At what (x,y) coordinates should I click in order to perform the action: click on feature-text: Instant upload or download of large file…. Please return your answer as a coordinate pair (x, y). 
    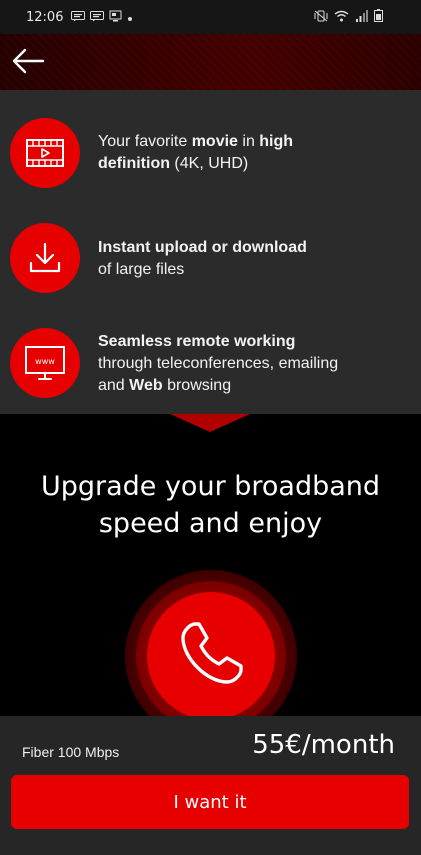
    Looking at the image, I should click on (248, 259).